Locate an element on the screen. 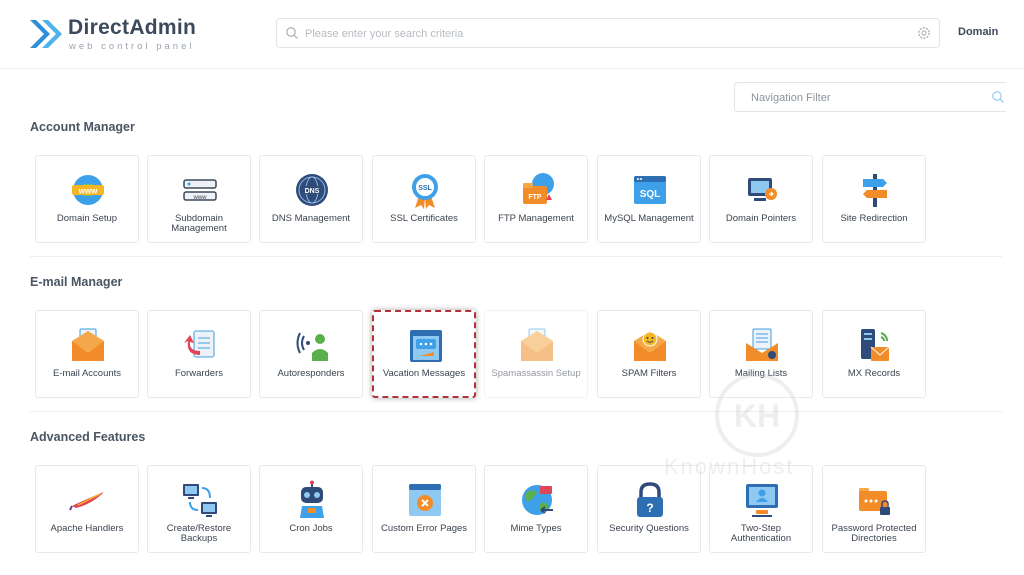 This screenshot has height=575, width=1024. tile-autoresponders: Autoresponders is located at coordinates (311, 354).